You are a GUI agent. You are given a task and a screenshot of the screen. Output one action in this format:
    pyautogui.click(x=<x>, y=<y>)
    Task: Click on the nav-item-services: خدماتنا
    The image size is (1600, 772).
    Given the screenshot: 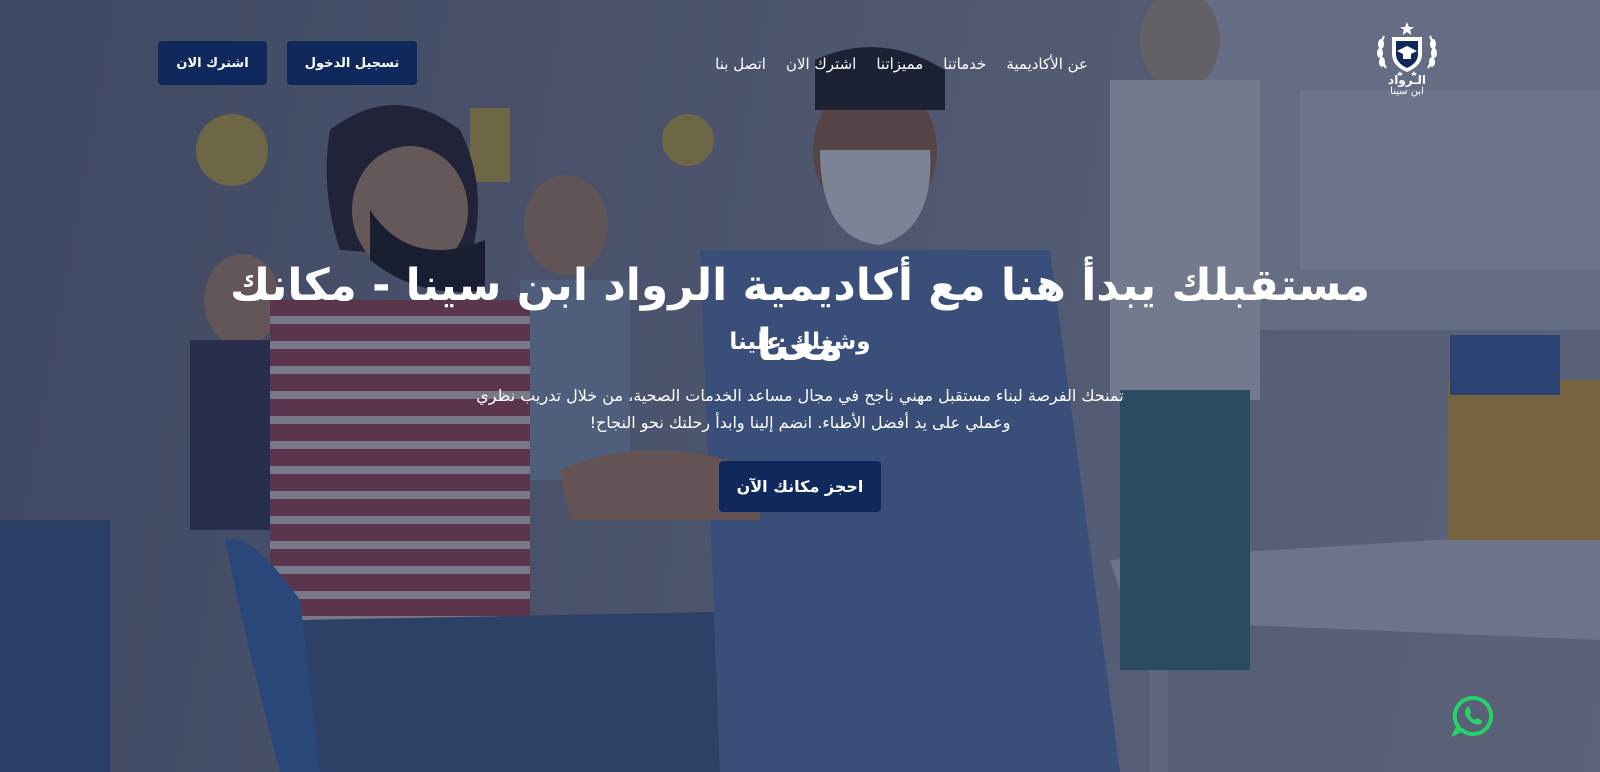 What is the action you would take?
    pyautogui.click(x=964, y=64)
    